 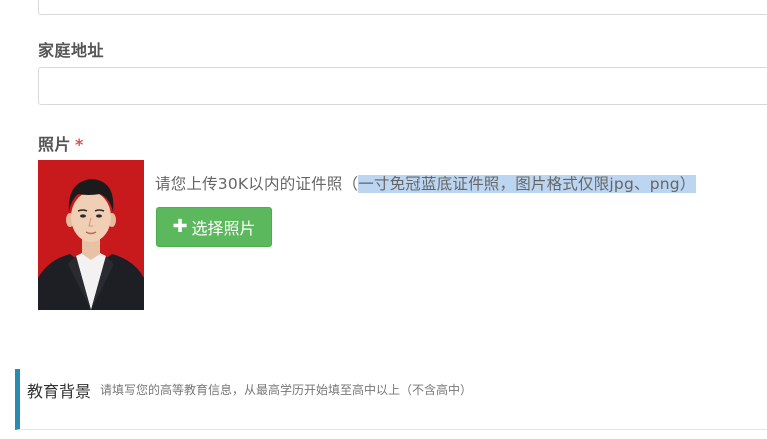 I want to click on select-photo-button-label: 选择照片, so click(x=223, y=228).